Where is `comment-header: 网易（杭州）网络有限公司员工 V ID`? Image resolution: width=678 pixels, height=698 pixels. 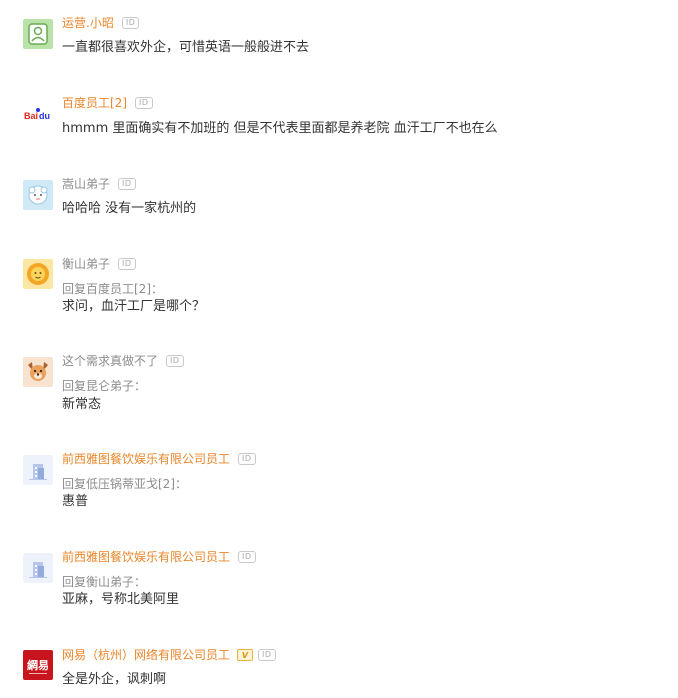
comment-header: 网易（杭州）网络有限公司员工 V ID is located at coordinates (169, 655).